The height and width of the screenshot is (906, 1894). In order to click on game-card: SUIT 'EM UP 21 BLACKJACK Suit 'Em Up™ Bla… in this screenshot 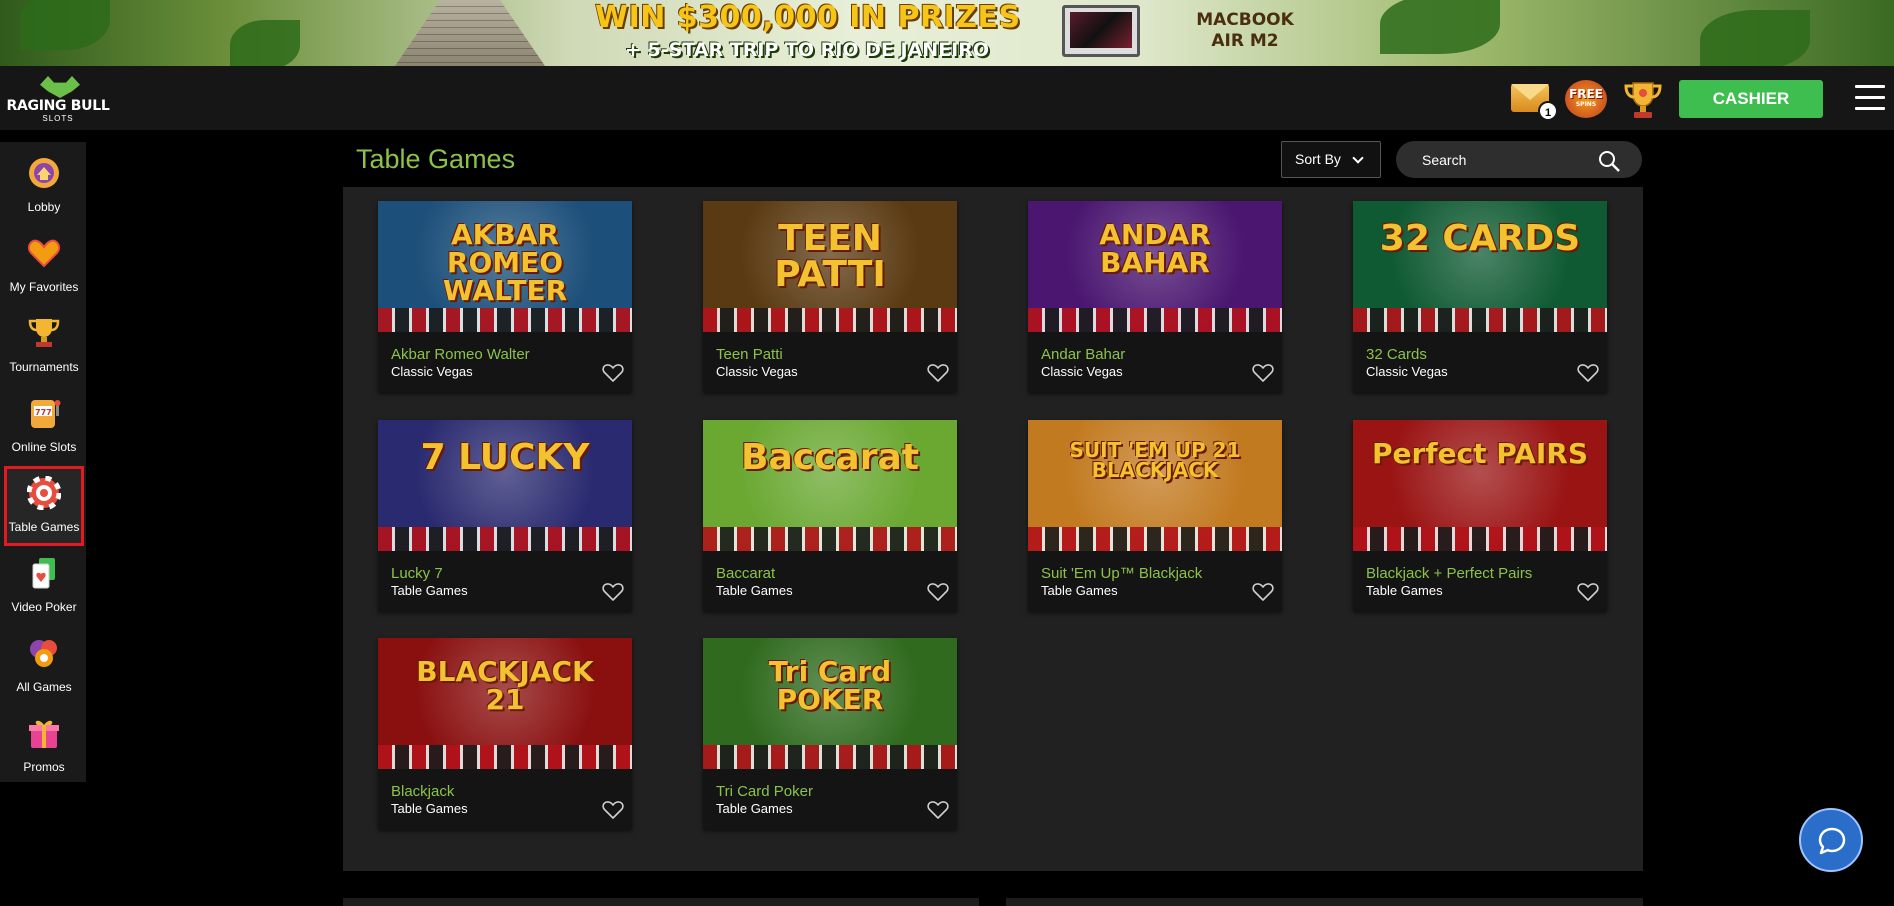, I will do `click(1155, 515)`.